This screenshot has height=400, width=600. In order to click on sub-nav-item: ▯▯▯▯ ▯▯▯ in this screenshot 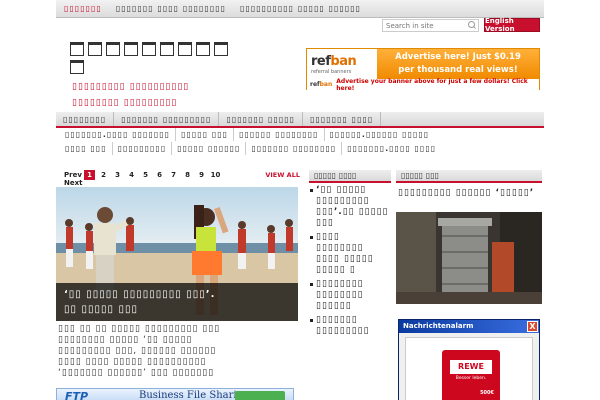, I will do `click(86, 148)`.